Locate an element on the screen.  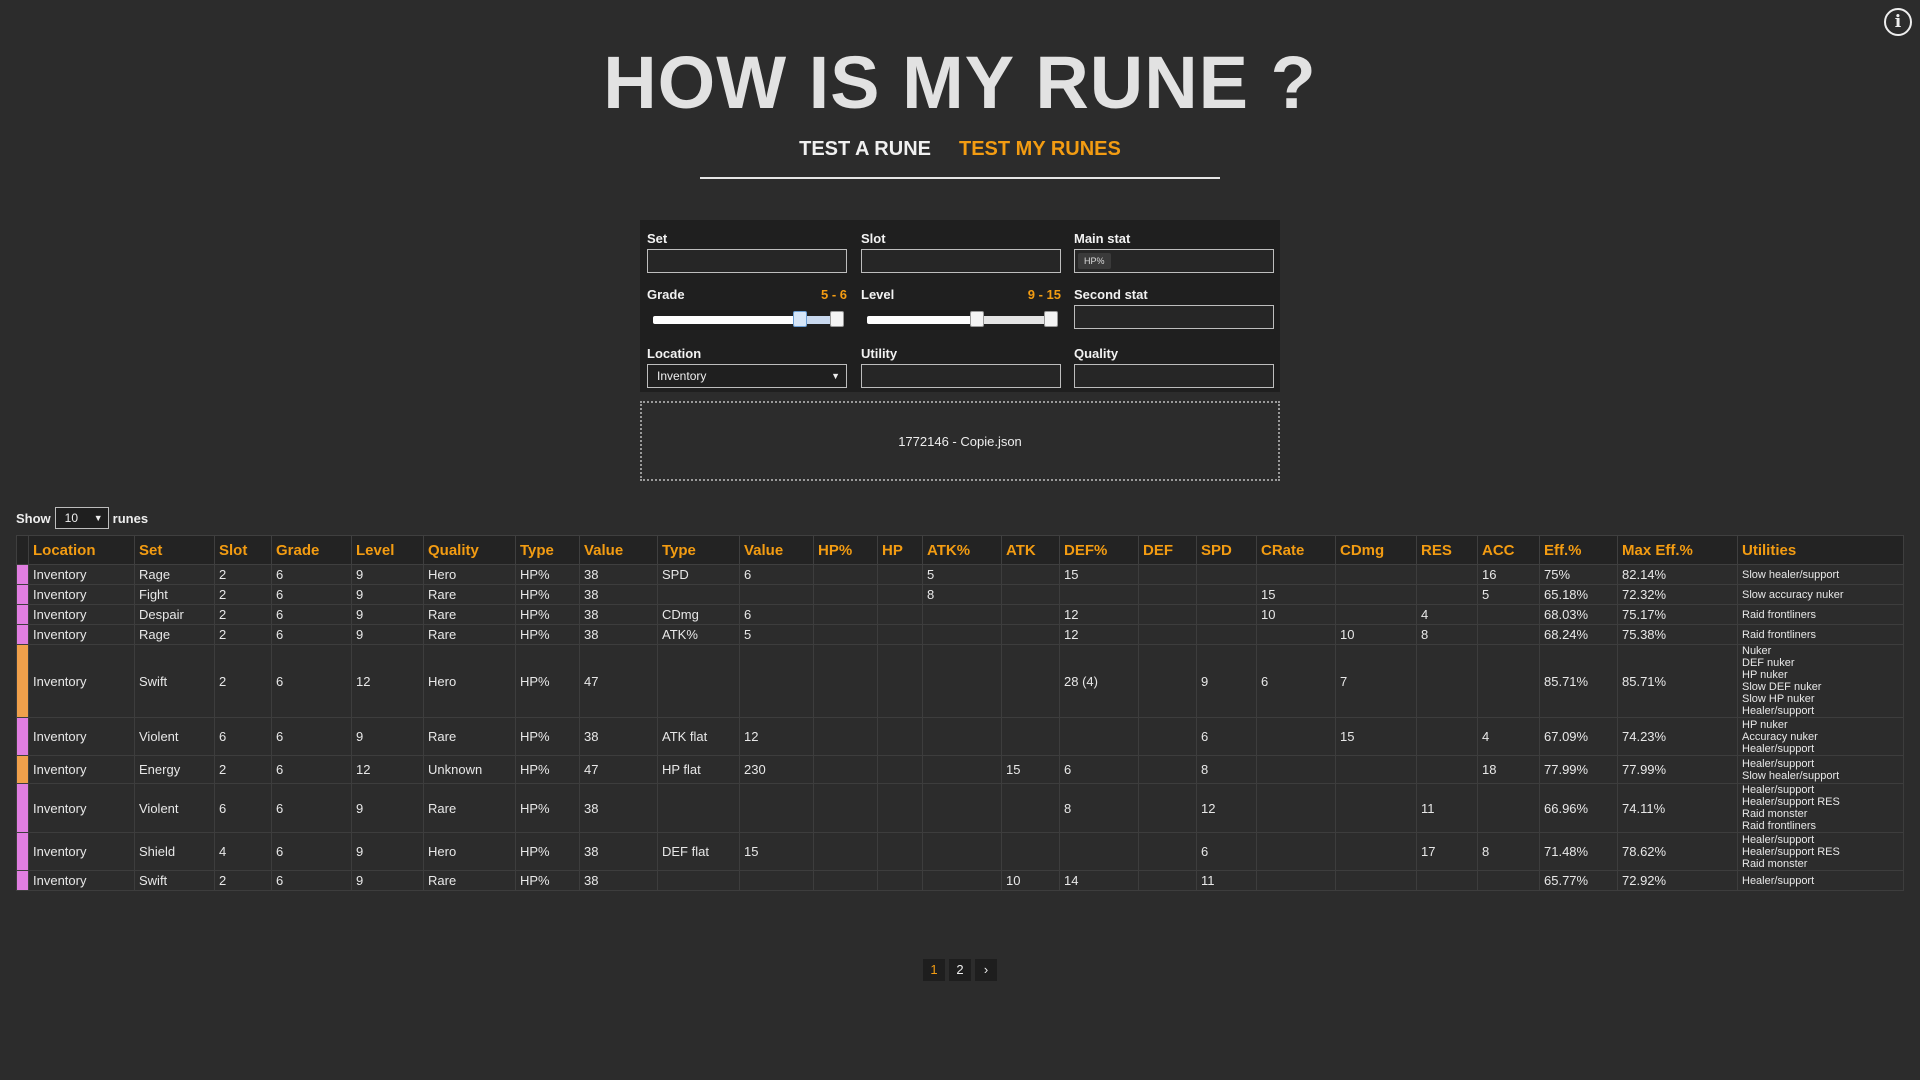
column-header: HP is located at coordinates (900, 550).